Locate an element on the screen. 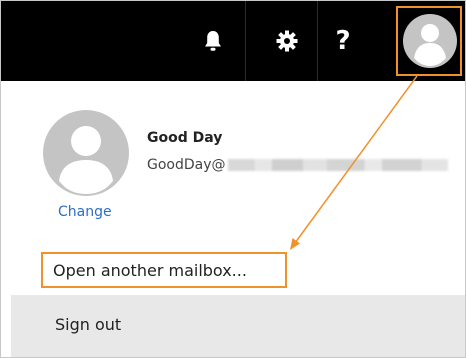 The height and width of the screenshot is (358, 466). help-button: ? is located at coordinates (343, 41).